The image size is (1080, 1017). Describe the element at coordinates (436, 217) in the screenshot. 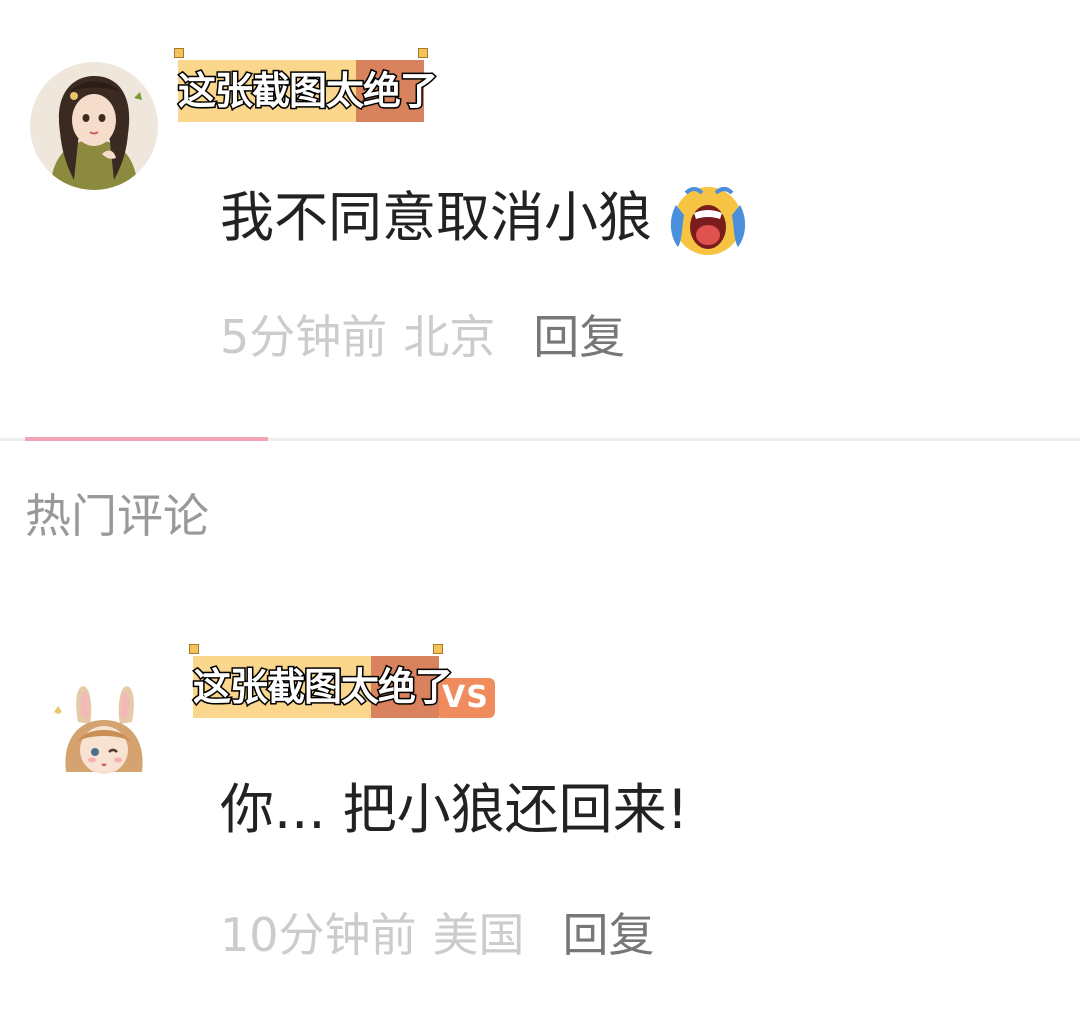

I see `comment-text: 我不同意取消小狼` at that location.